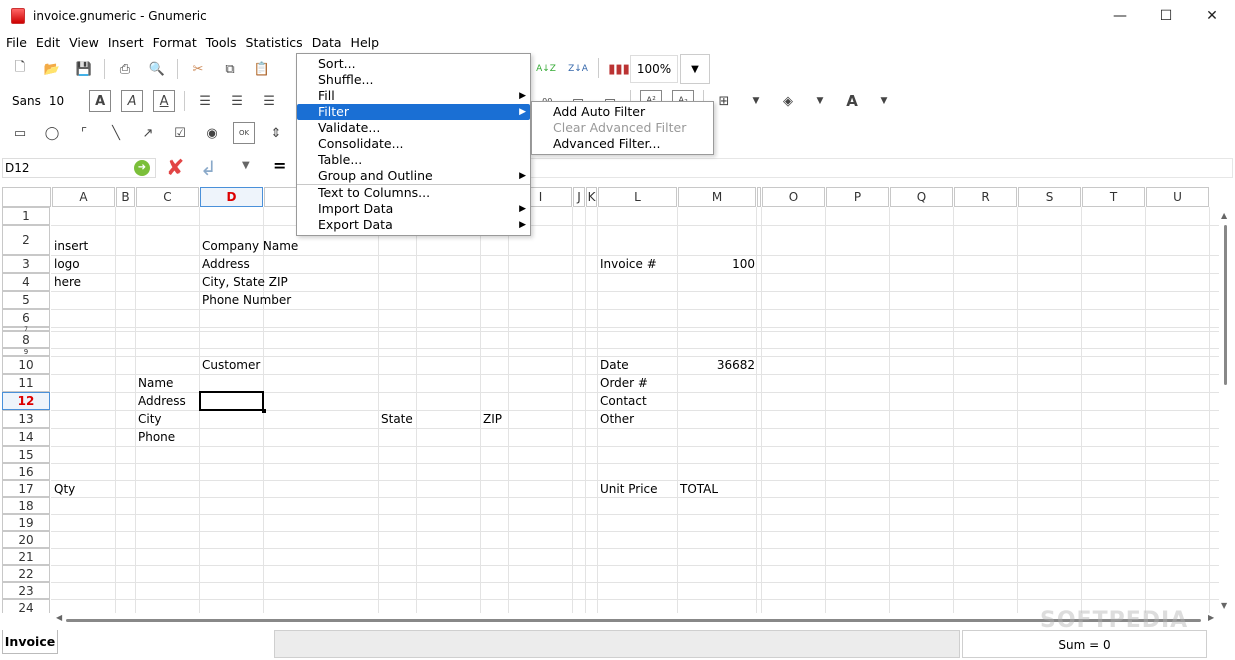 This screenshot has width=1235, height=660. Describe the element at coordinates (67, 282) in the screenshot. I see `cell-a4: here` at that location.